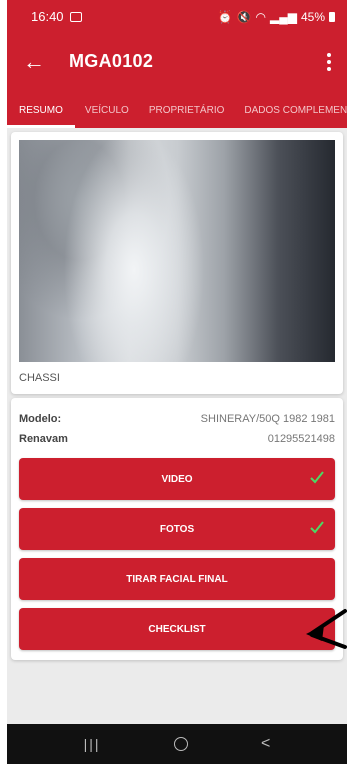 Image resolution: width=347 pixels, height=764 pixels. Describe the element at coordinates (312, 16) in the screenshot. I see `battery-percent: 45%` at that location.